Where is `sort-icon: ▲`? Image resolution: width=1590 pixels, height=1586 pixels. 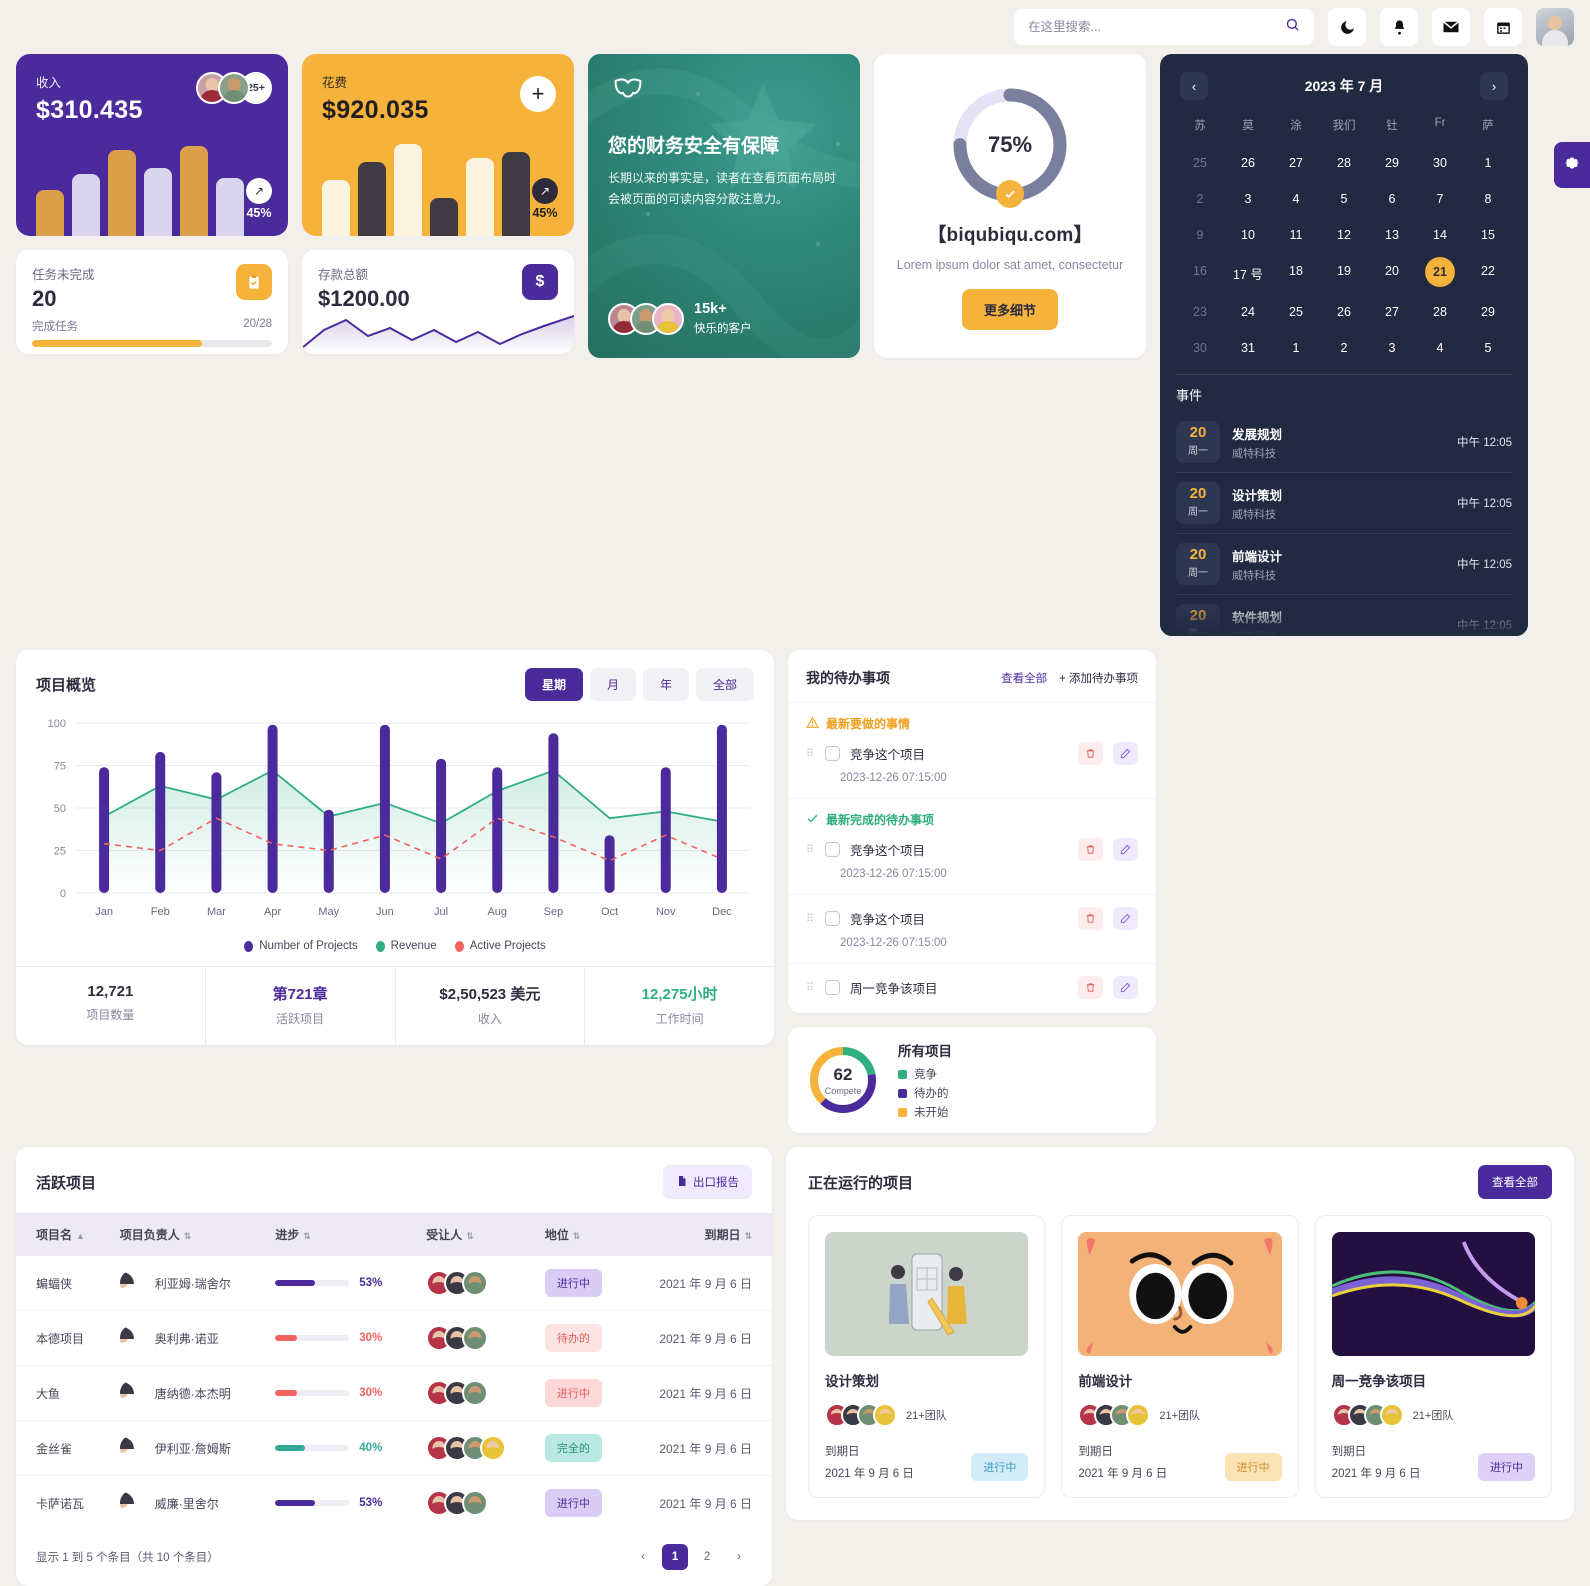 sort-icon: ▲ is located at coordinates (80, 1236).